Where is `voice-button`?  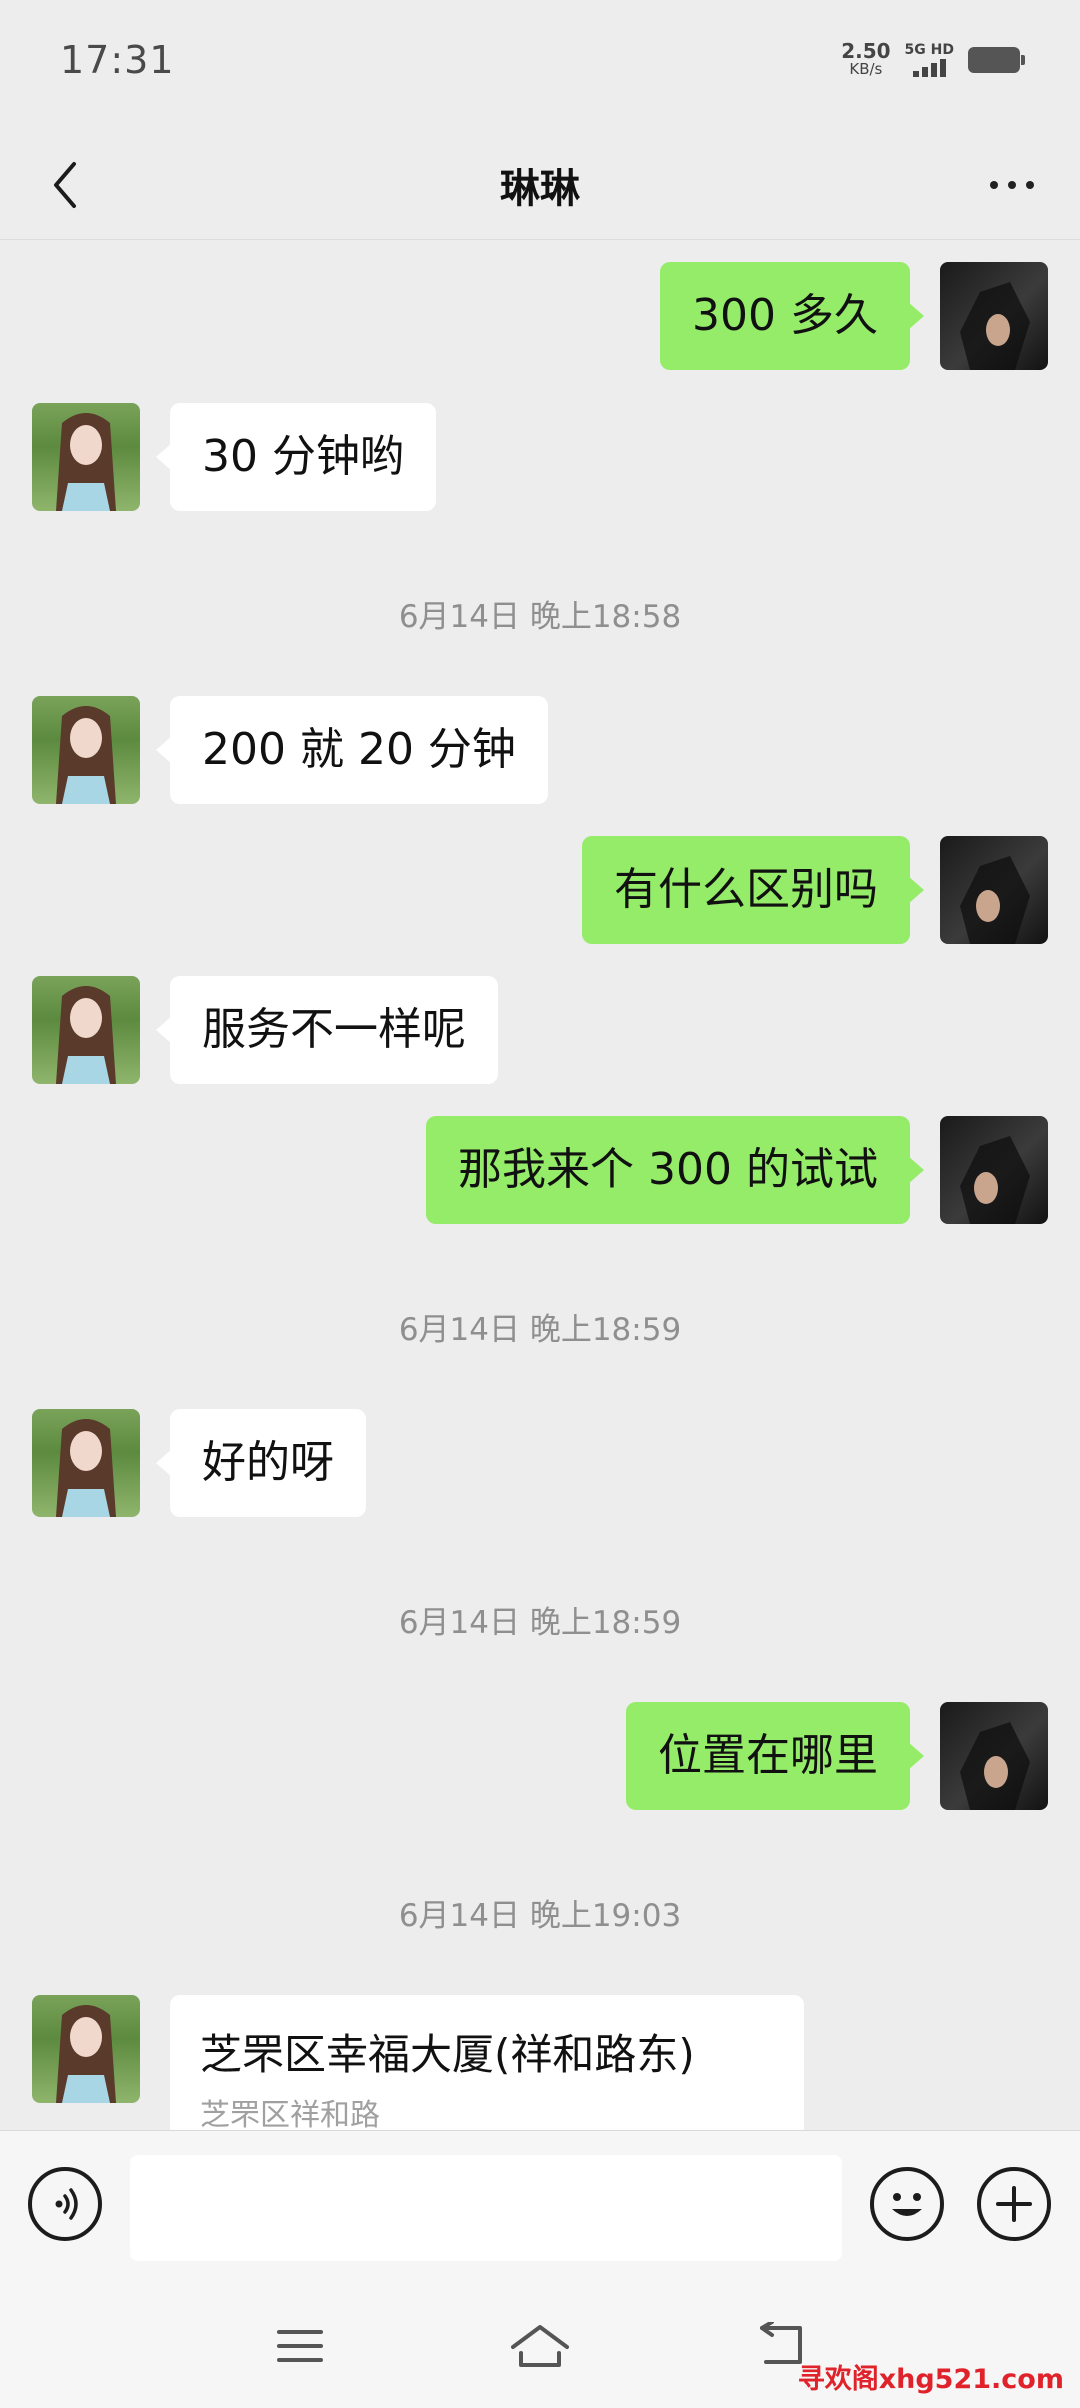
voice-button is located at coordinates (65, 2204).